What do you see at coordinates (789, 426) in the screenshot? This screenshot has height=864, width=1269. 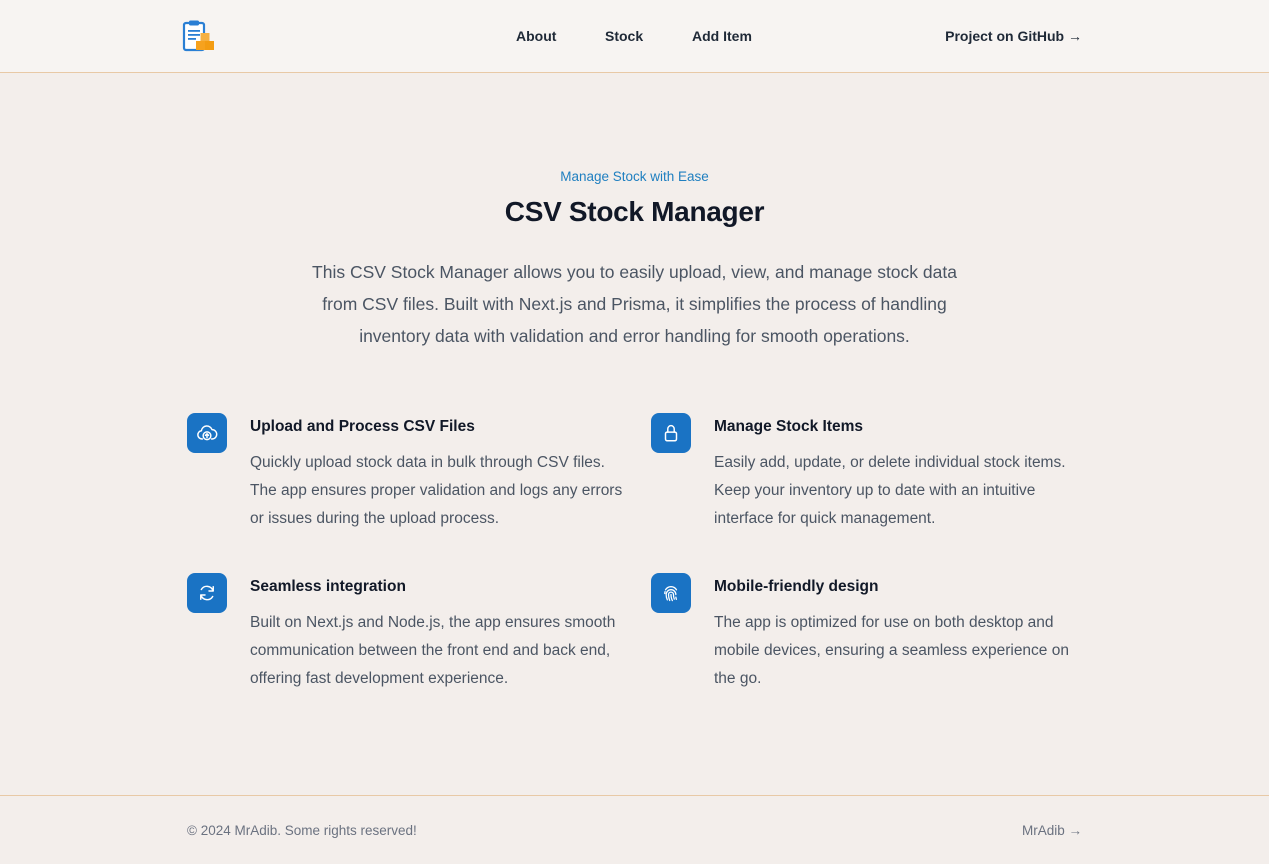 I see `feature-title: Manage Stock Items` at bounding box center [789, 426].